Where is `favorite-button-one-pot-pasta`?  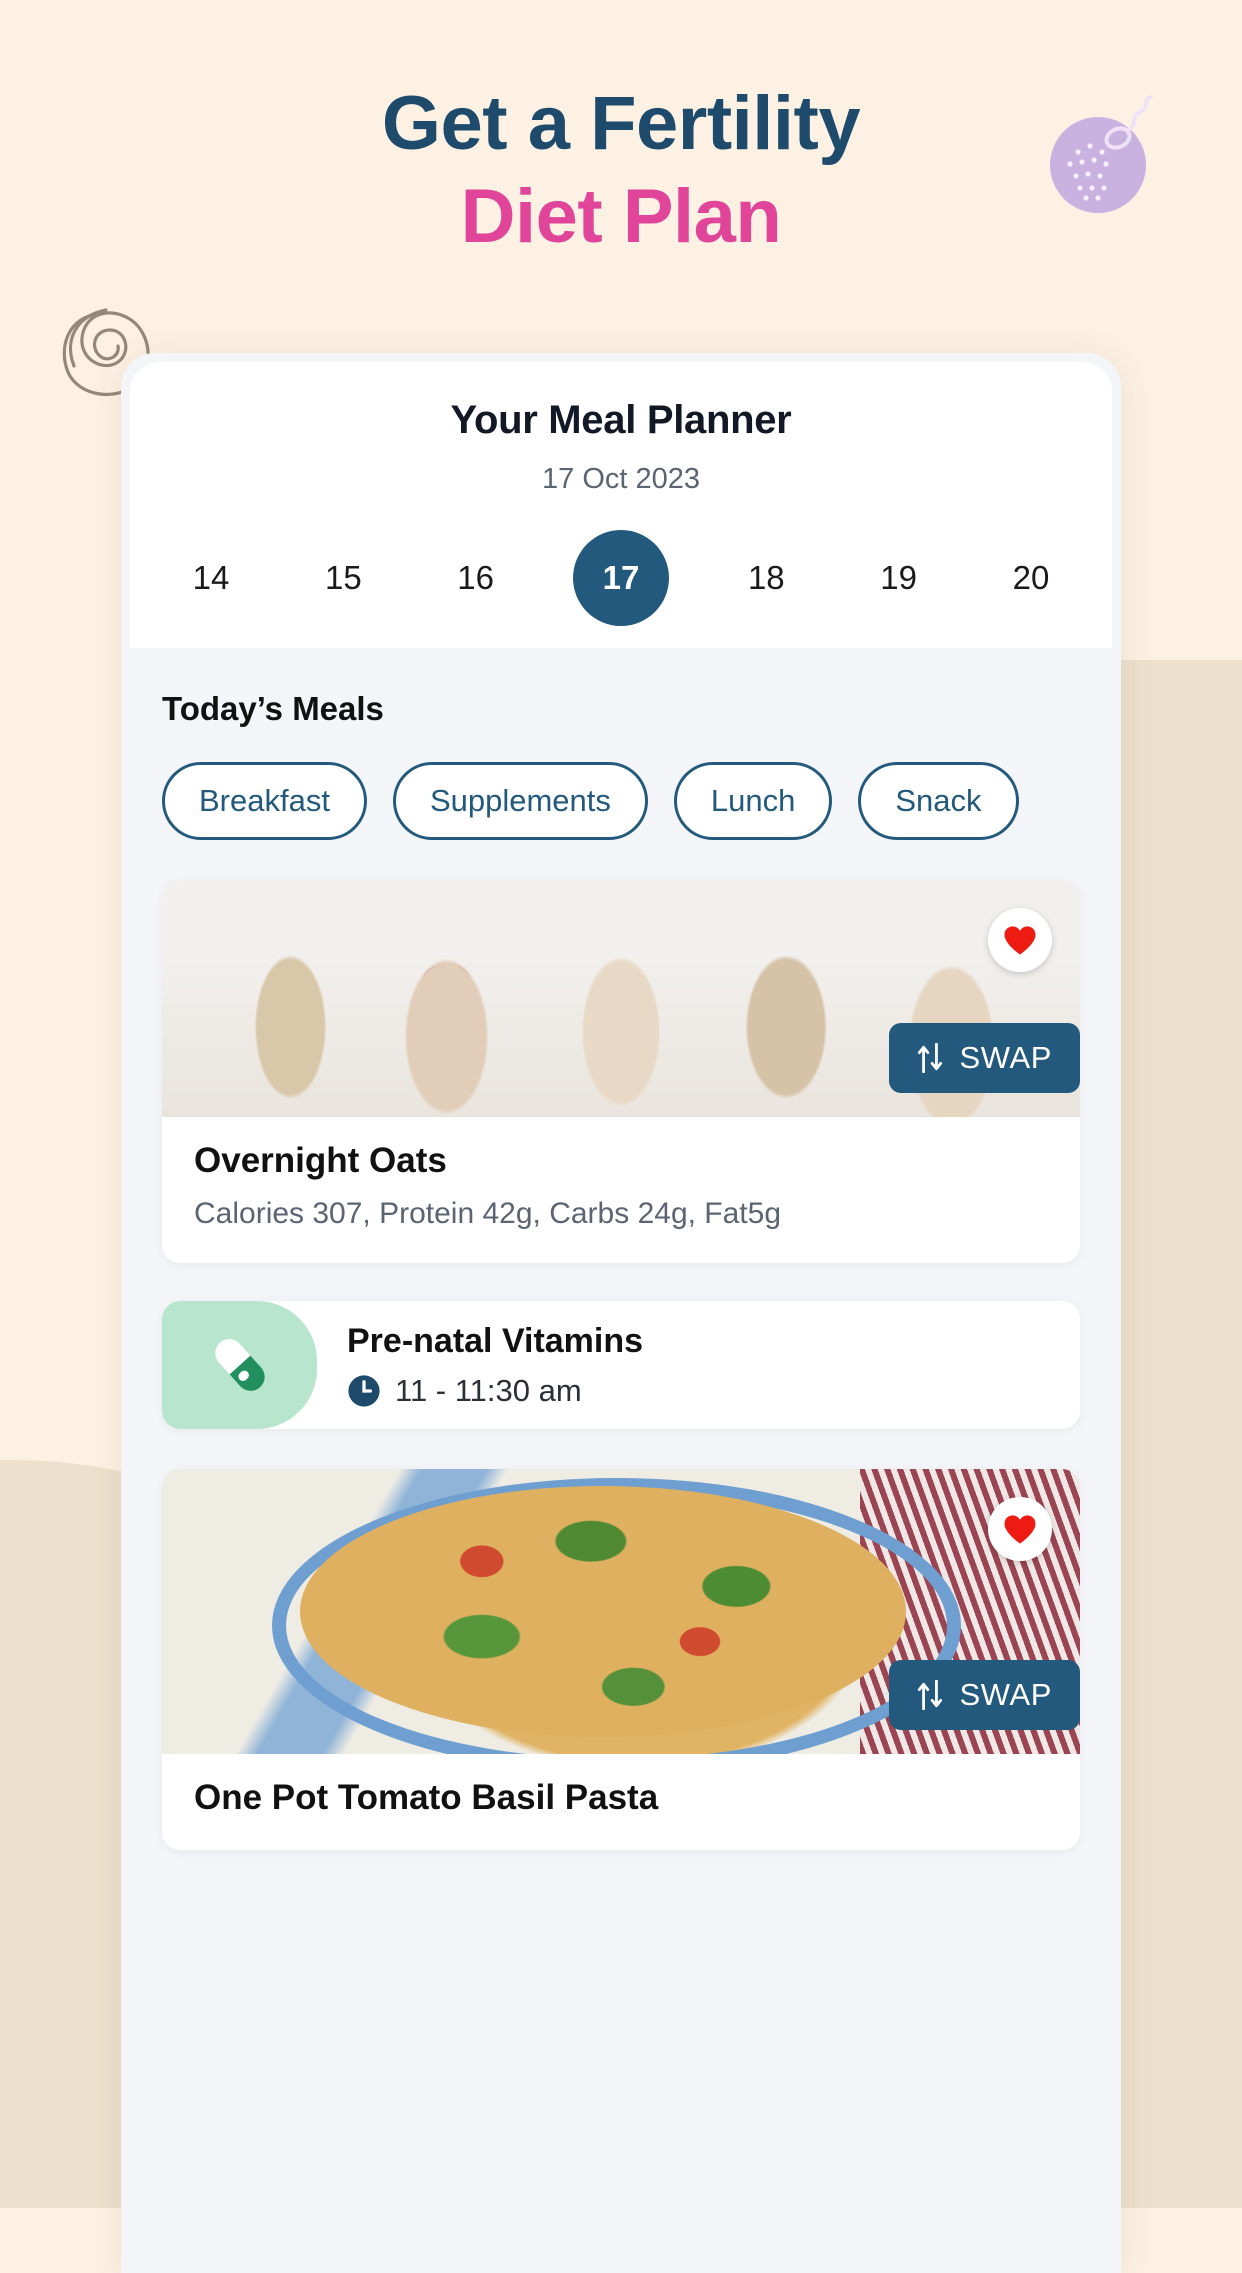
favorite-button-one-pot-pasta is located at coordinates (1020, 1529).